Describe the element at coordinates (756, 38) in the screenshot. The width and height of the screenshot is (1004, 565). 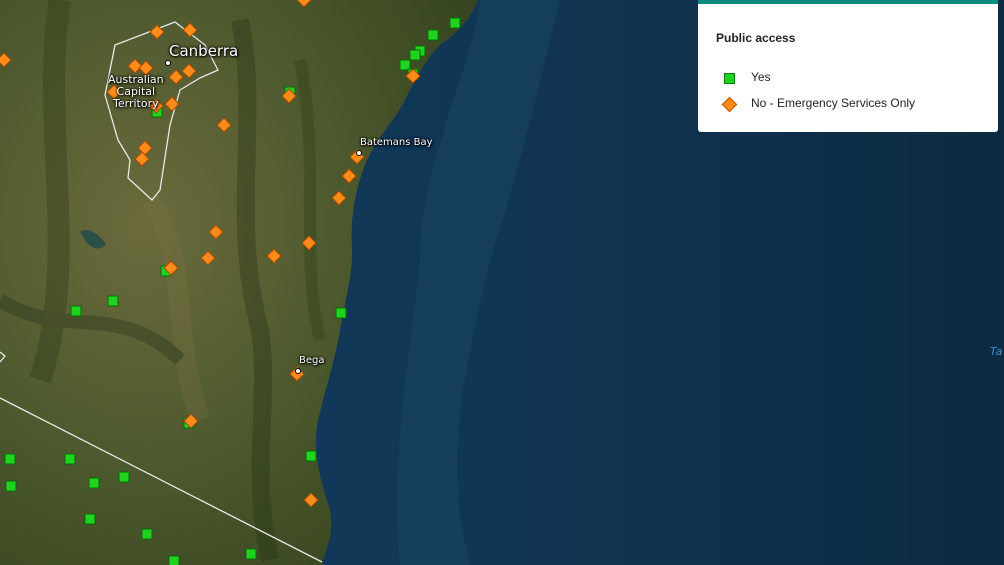
I see `legend-title: Public access` at that location.